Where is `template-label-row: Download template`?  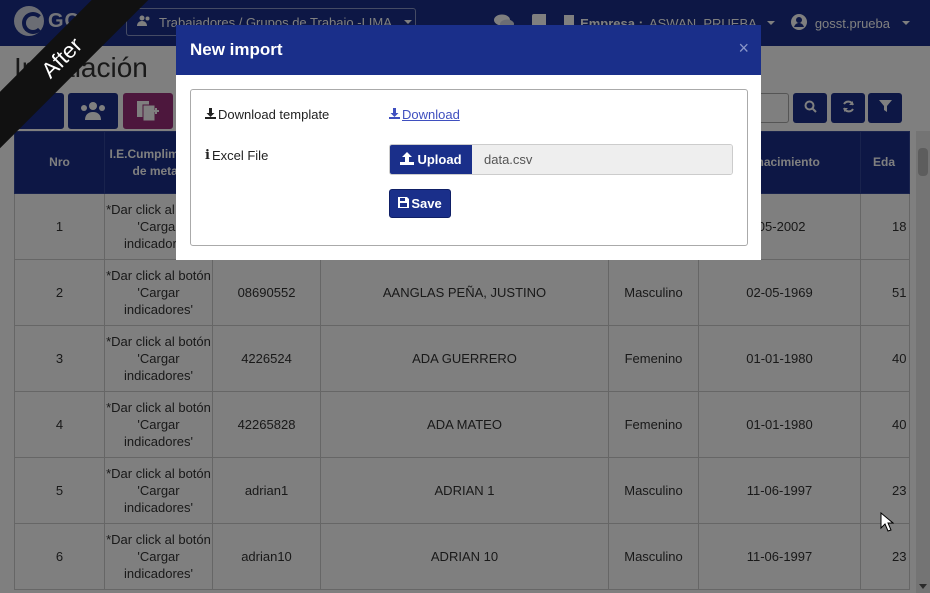
template-label-row: Download template is located at coordinates (267, 114).